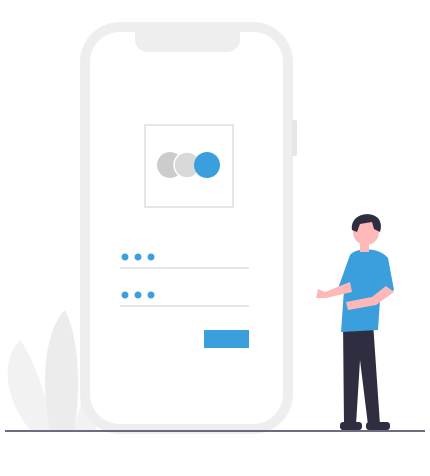 Image resolution: width=430 pixels, height=476 pixels. What do you see at coordinates (207, 165) in the screenshot?
I see `logo-circle-accent` at bounding box center [207, 165].